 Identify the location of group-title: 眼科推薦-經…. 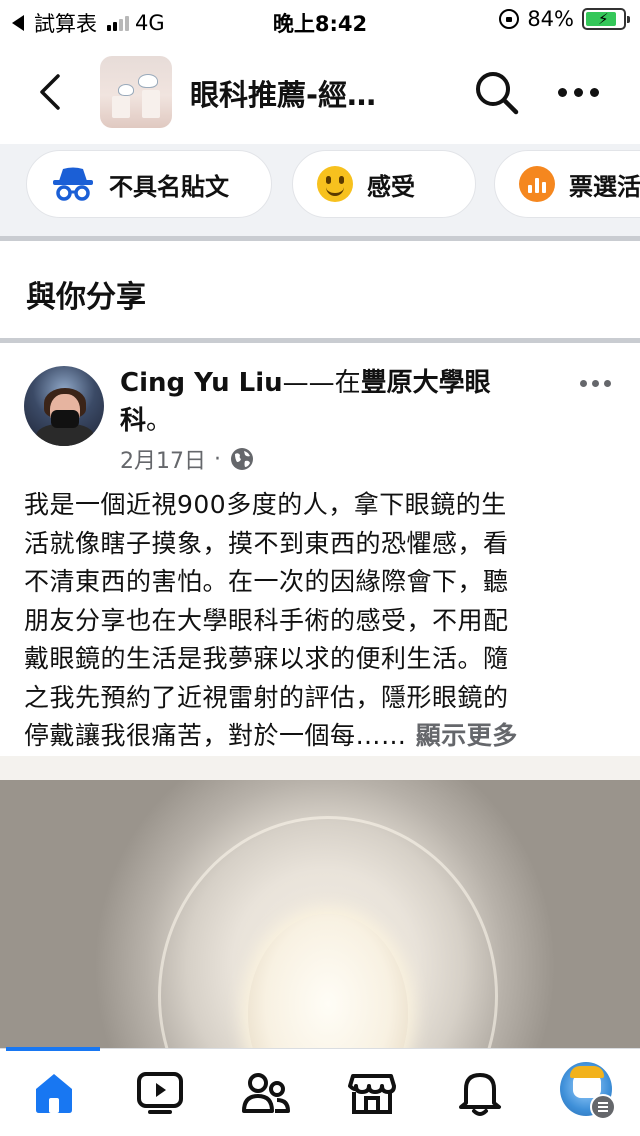
(283, 93).